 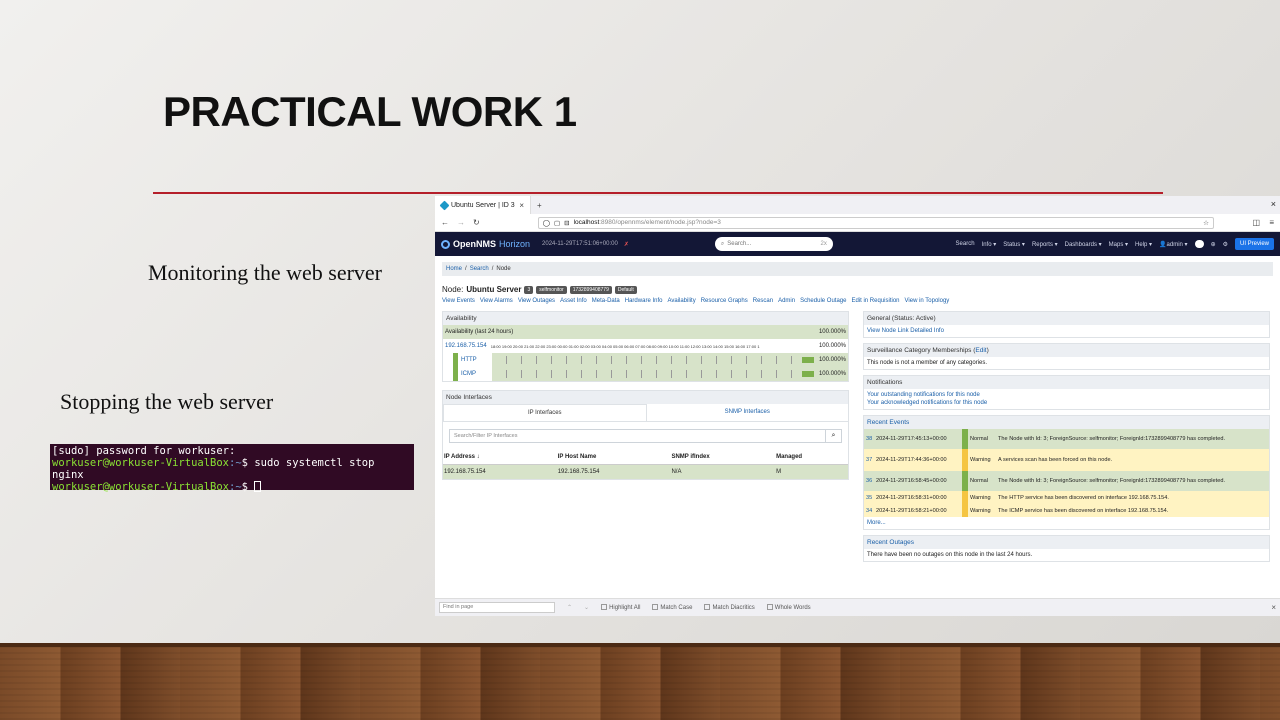 What do you see at coordinates (890, 542) in the screenshot?
I see `outages-header-link: Recent Outages` at bounding box center [890, 542].